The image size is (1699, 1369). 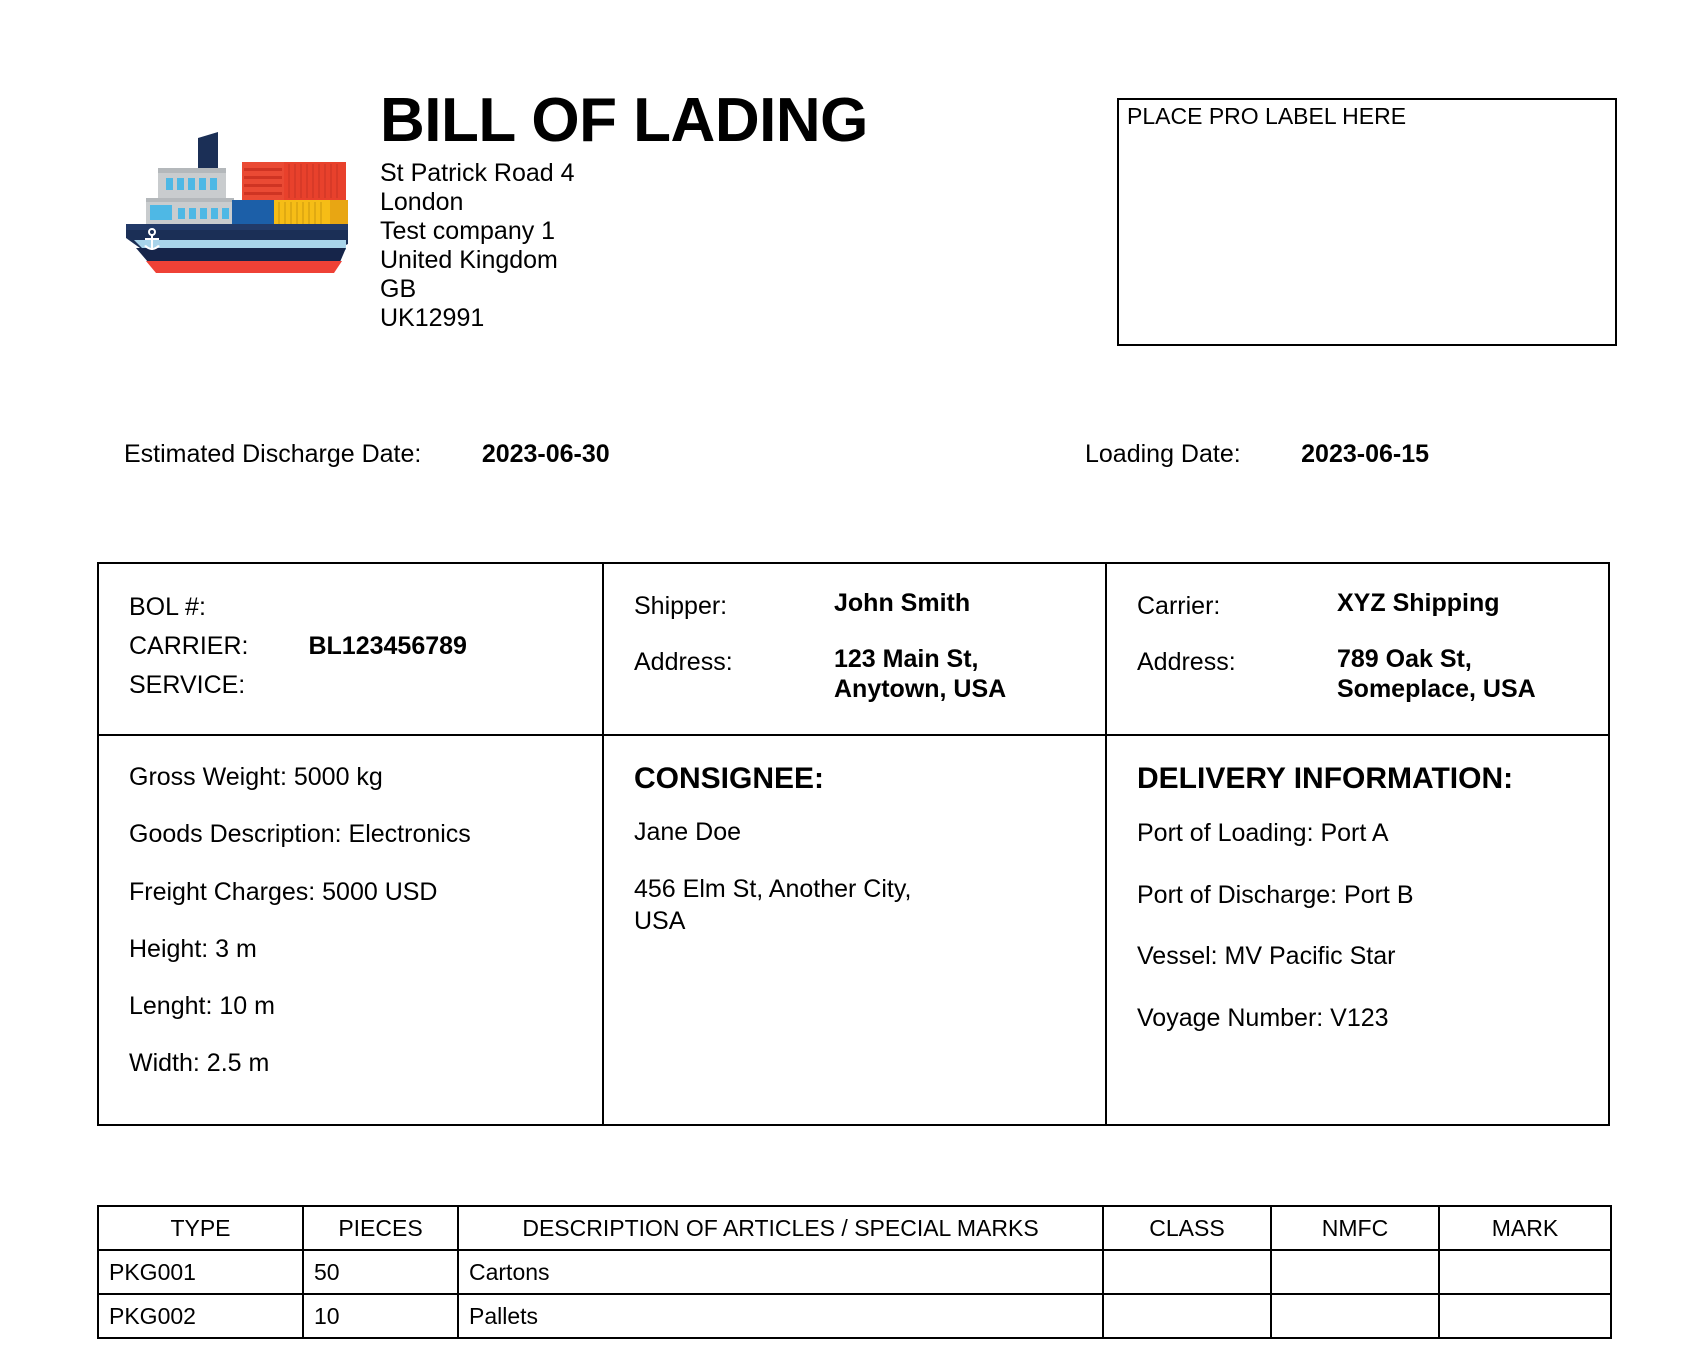 What do you see at coordinates (380, 1272) in the screenshot?
I see `articles-cell-pieces: 50` at bounding box center [380, 1272].